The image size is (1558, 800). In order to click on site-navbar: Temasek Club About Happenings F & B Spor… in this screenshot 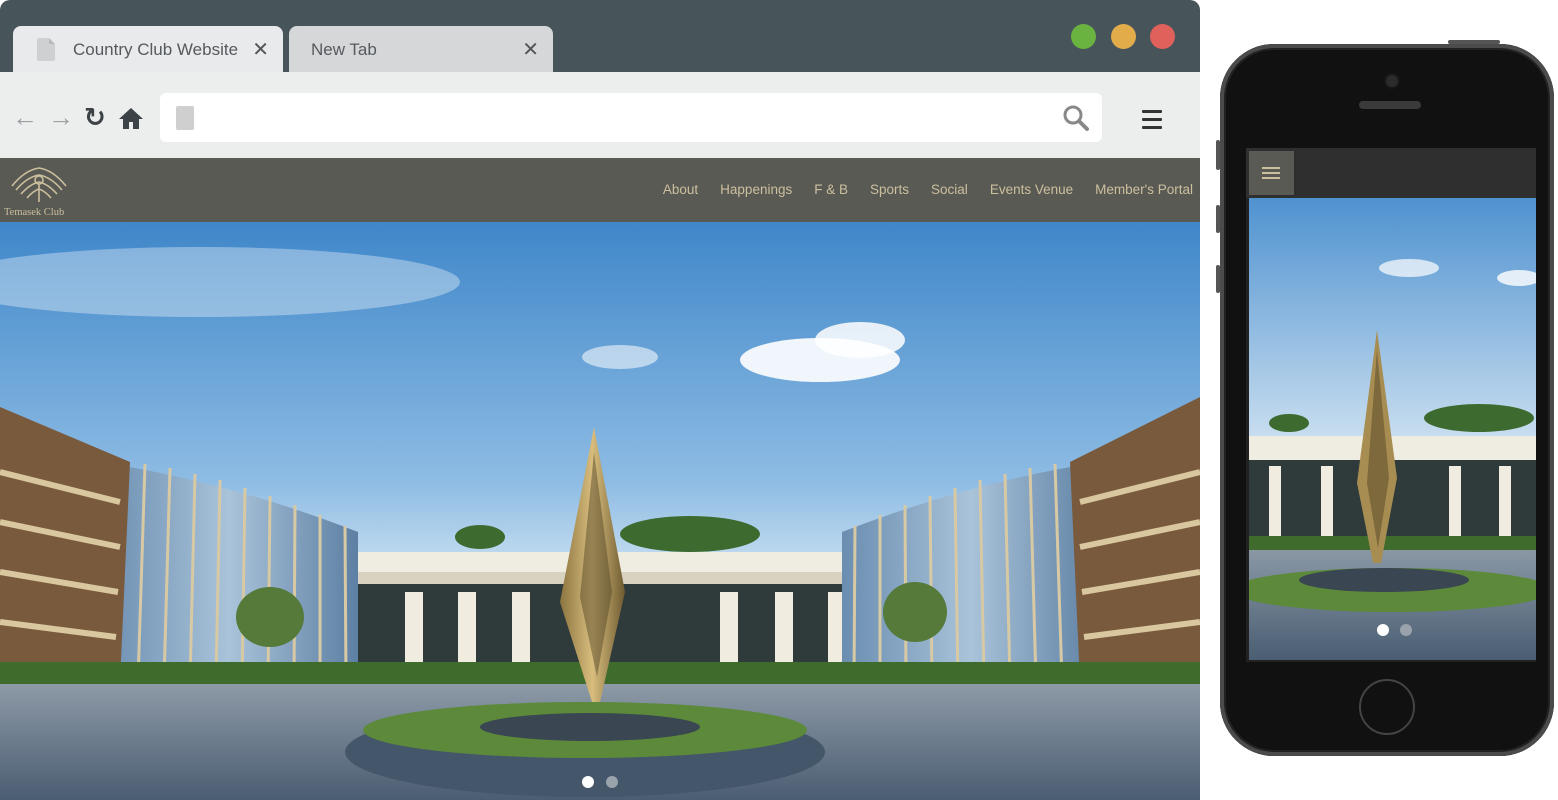, I will do `click(600, 190)`.